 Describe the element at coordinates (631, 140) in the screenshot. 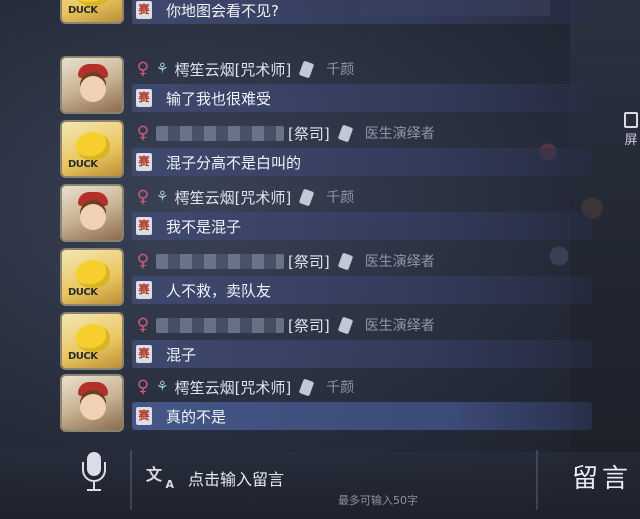

I see `side-tab-label: 屏` at that location.